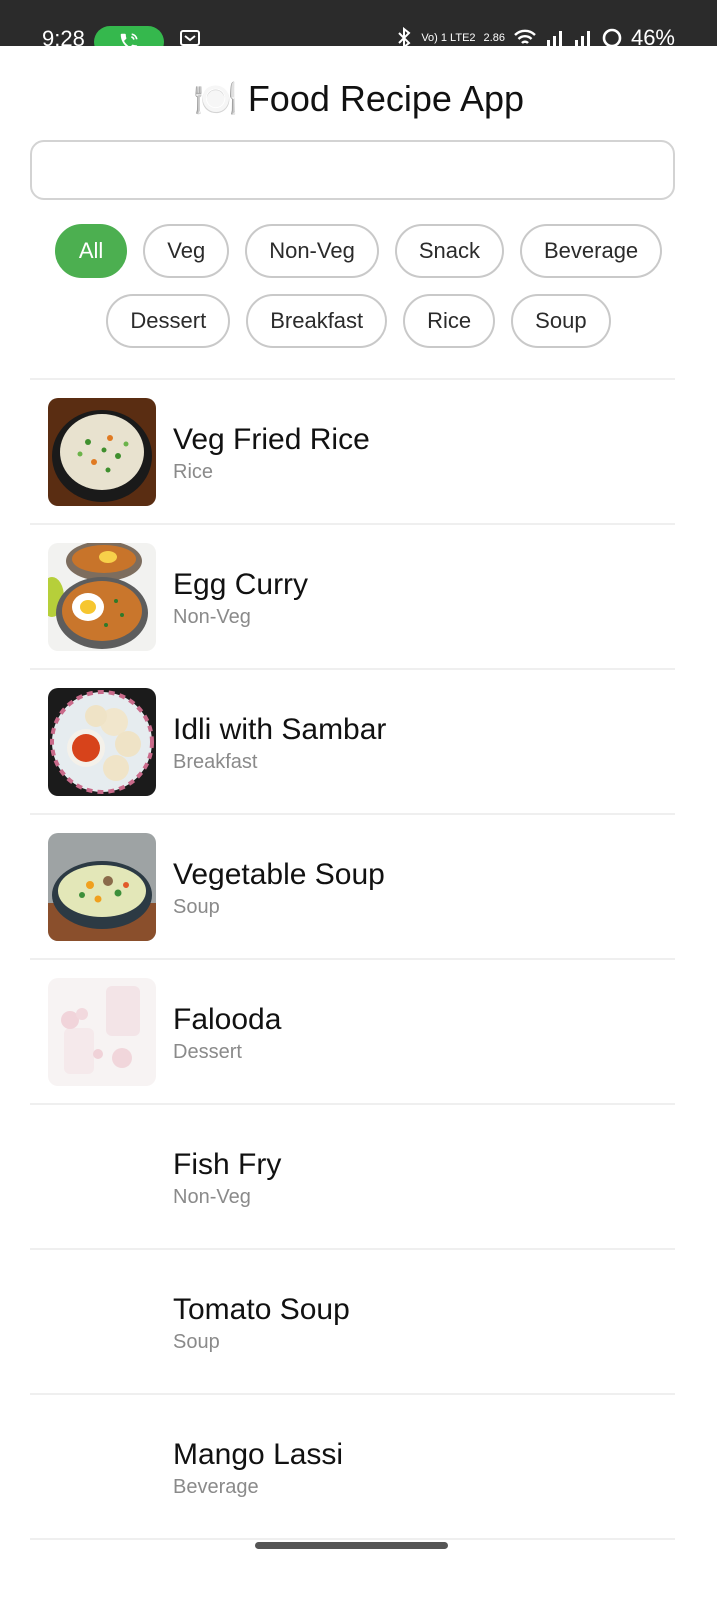 Image resolution: width=717 pixels, height=1600 pixels. What do you see at coordinates (215, 98) in the screenshot?
I see `plate-icon: 🍽️` at bounding box center [215, 98].